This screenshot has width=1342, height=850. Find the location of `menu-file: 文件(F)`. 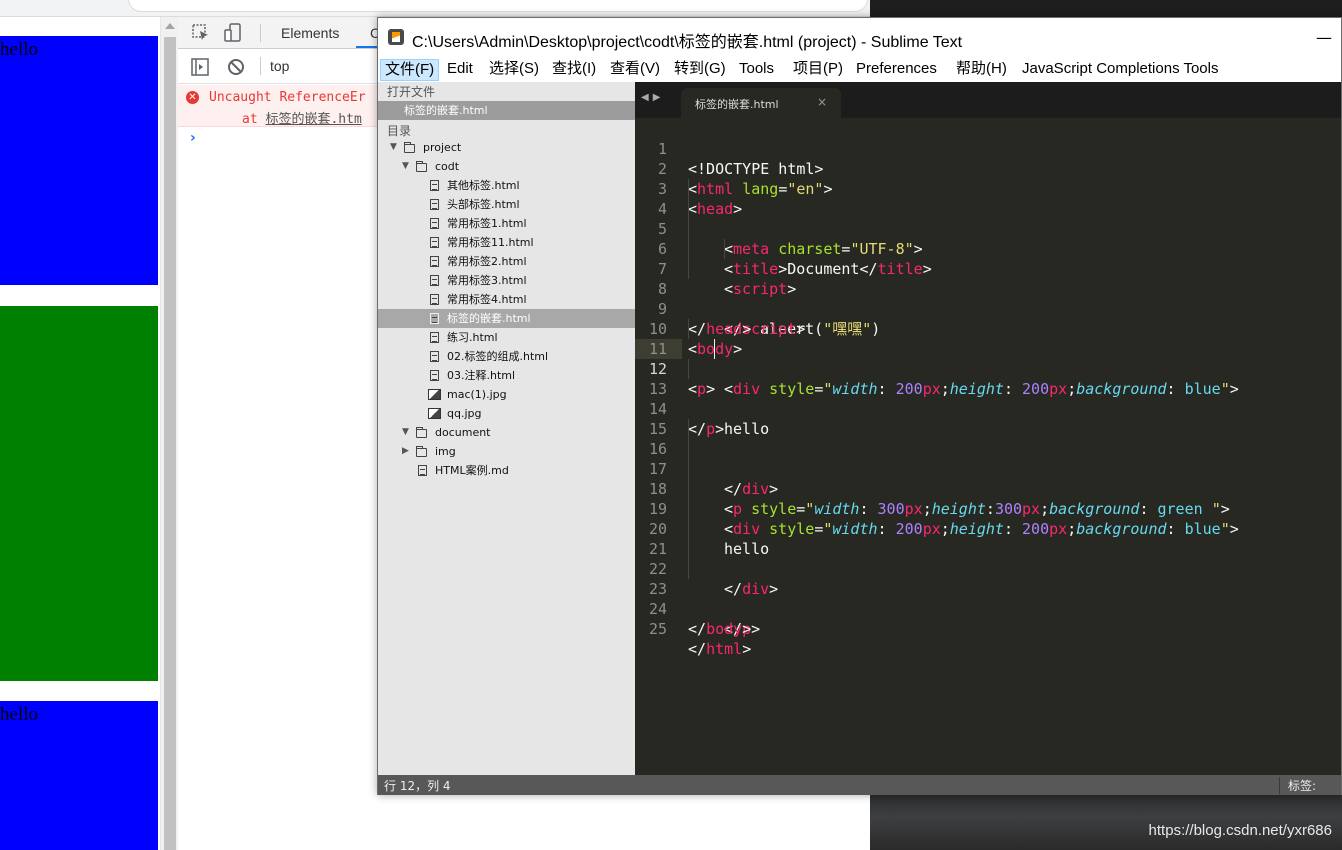

menu-file: 文件(F) is located at coordinates (410, 70).